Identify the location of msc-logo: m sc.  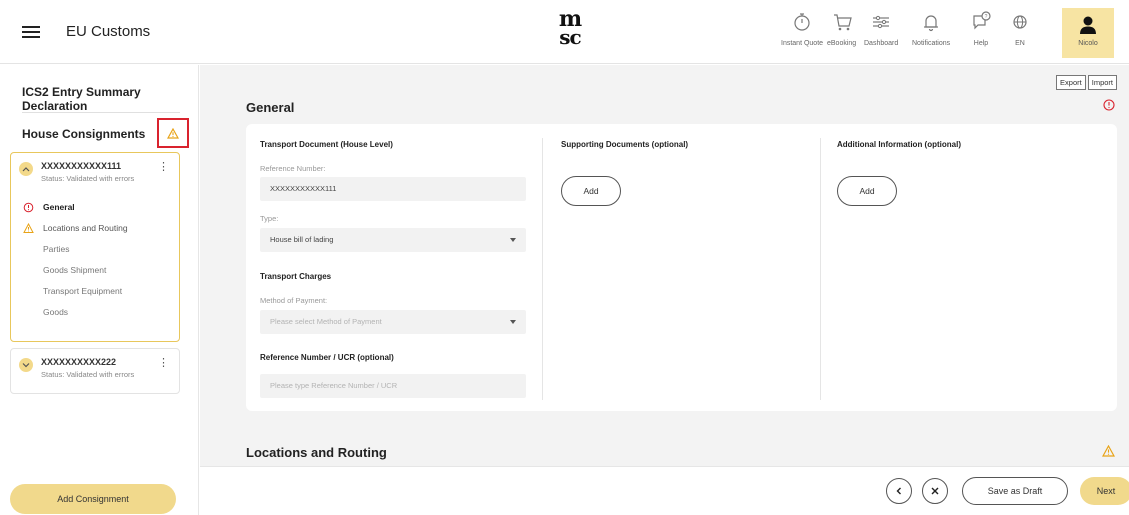
(570, 31).